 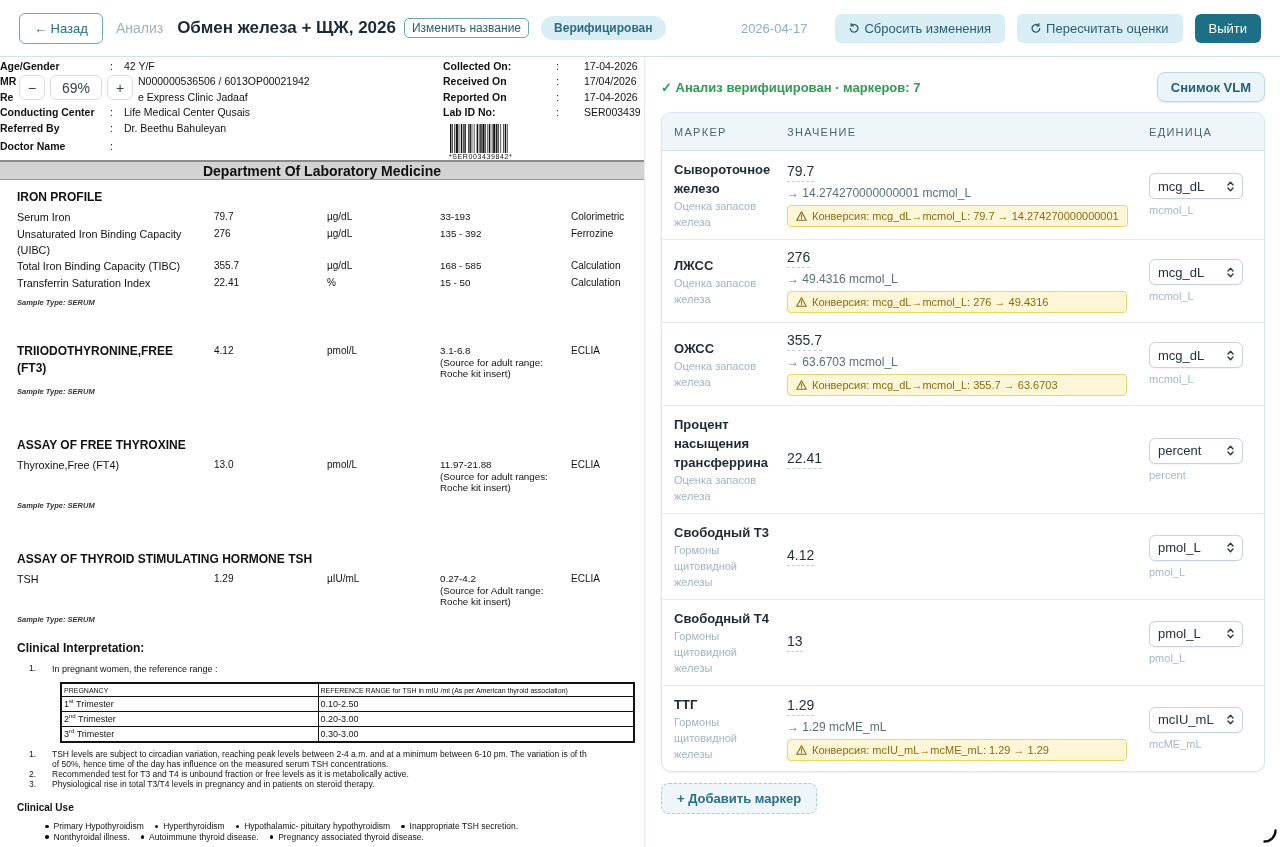 What do you see at coordinates (461, 232) in the screenshot?
I see `reference-range: 135 - 392` at bounding box center [461, 232].